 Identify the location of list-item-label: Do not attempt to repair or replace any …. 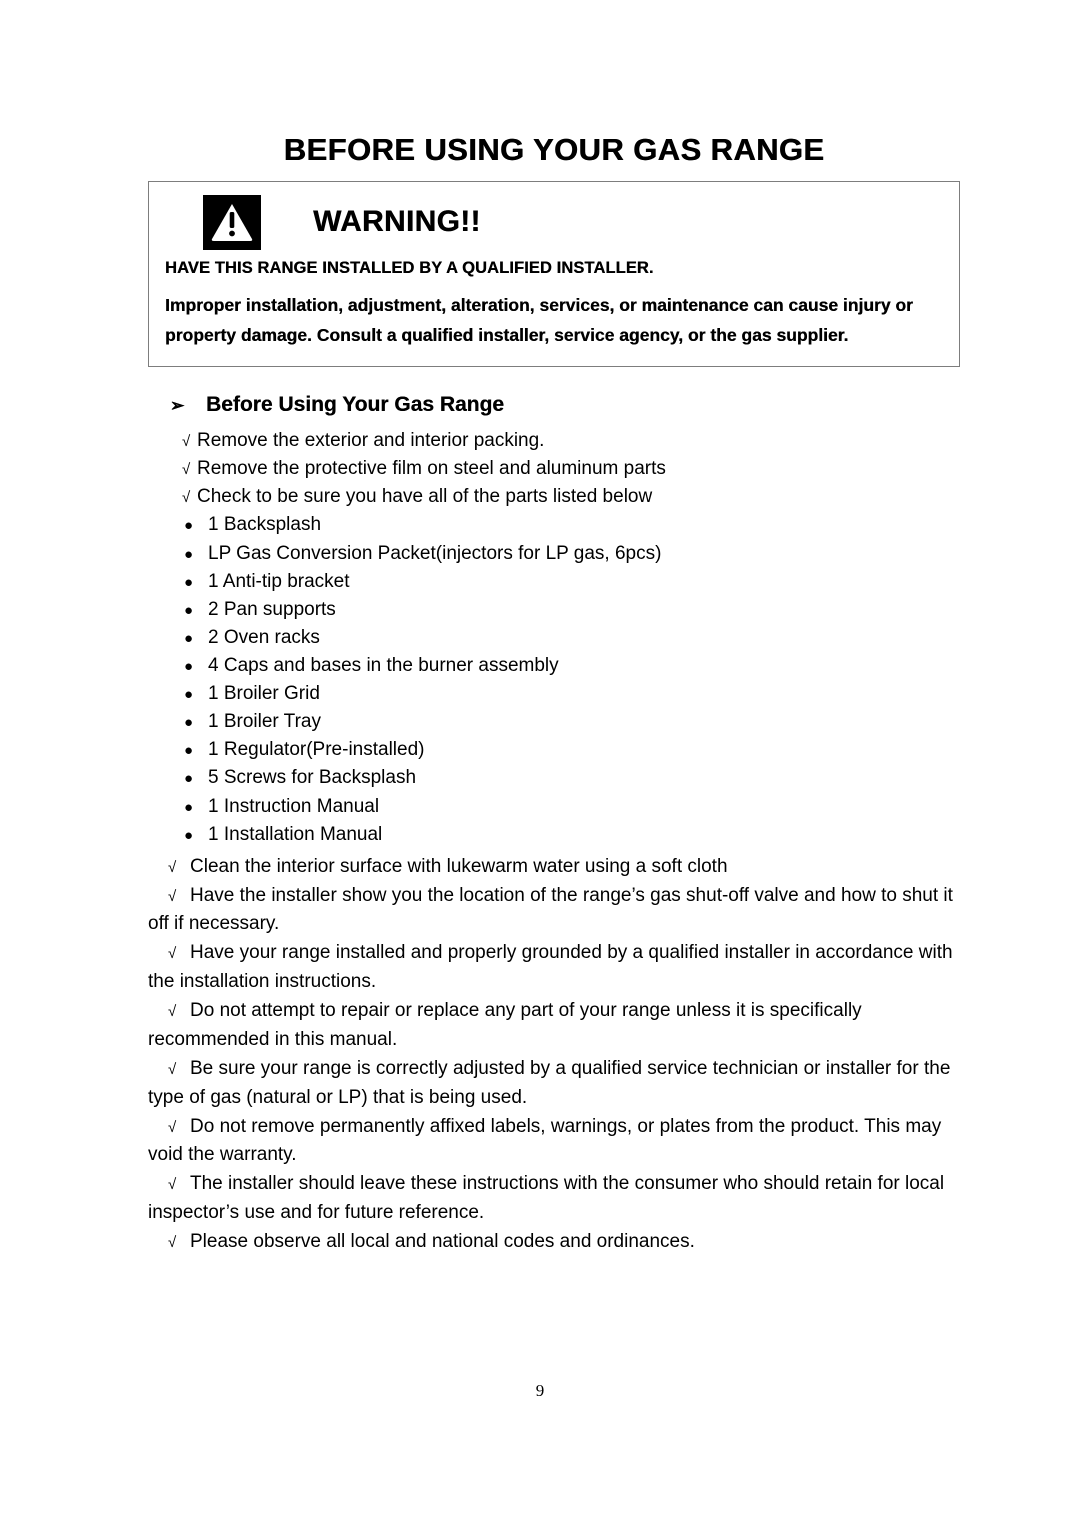
(505, 1025).